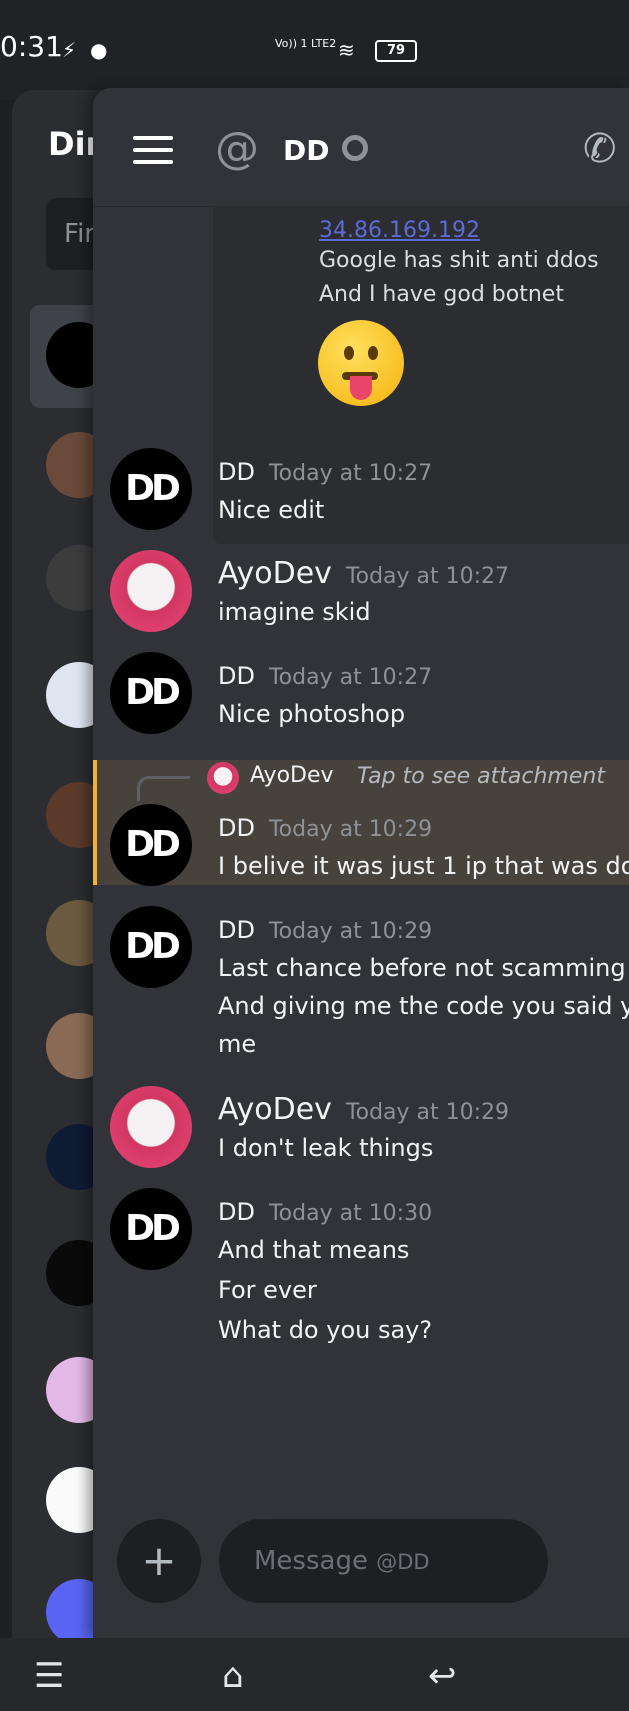  I want to click on battery-icon: 79, so click(396, 51).